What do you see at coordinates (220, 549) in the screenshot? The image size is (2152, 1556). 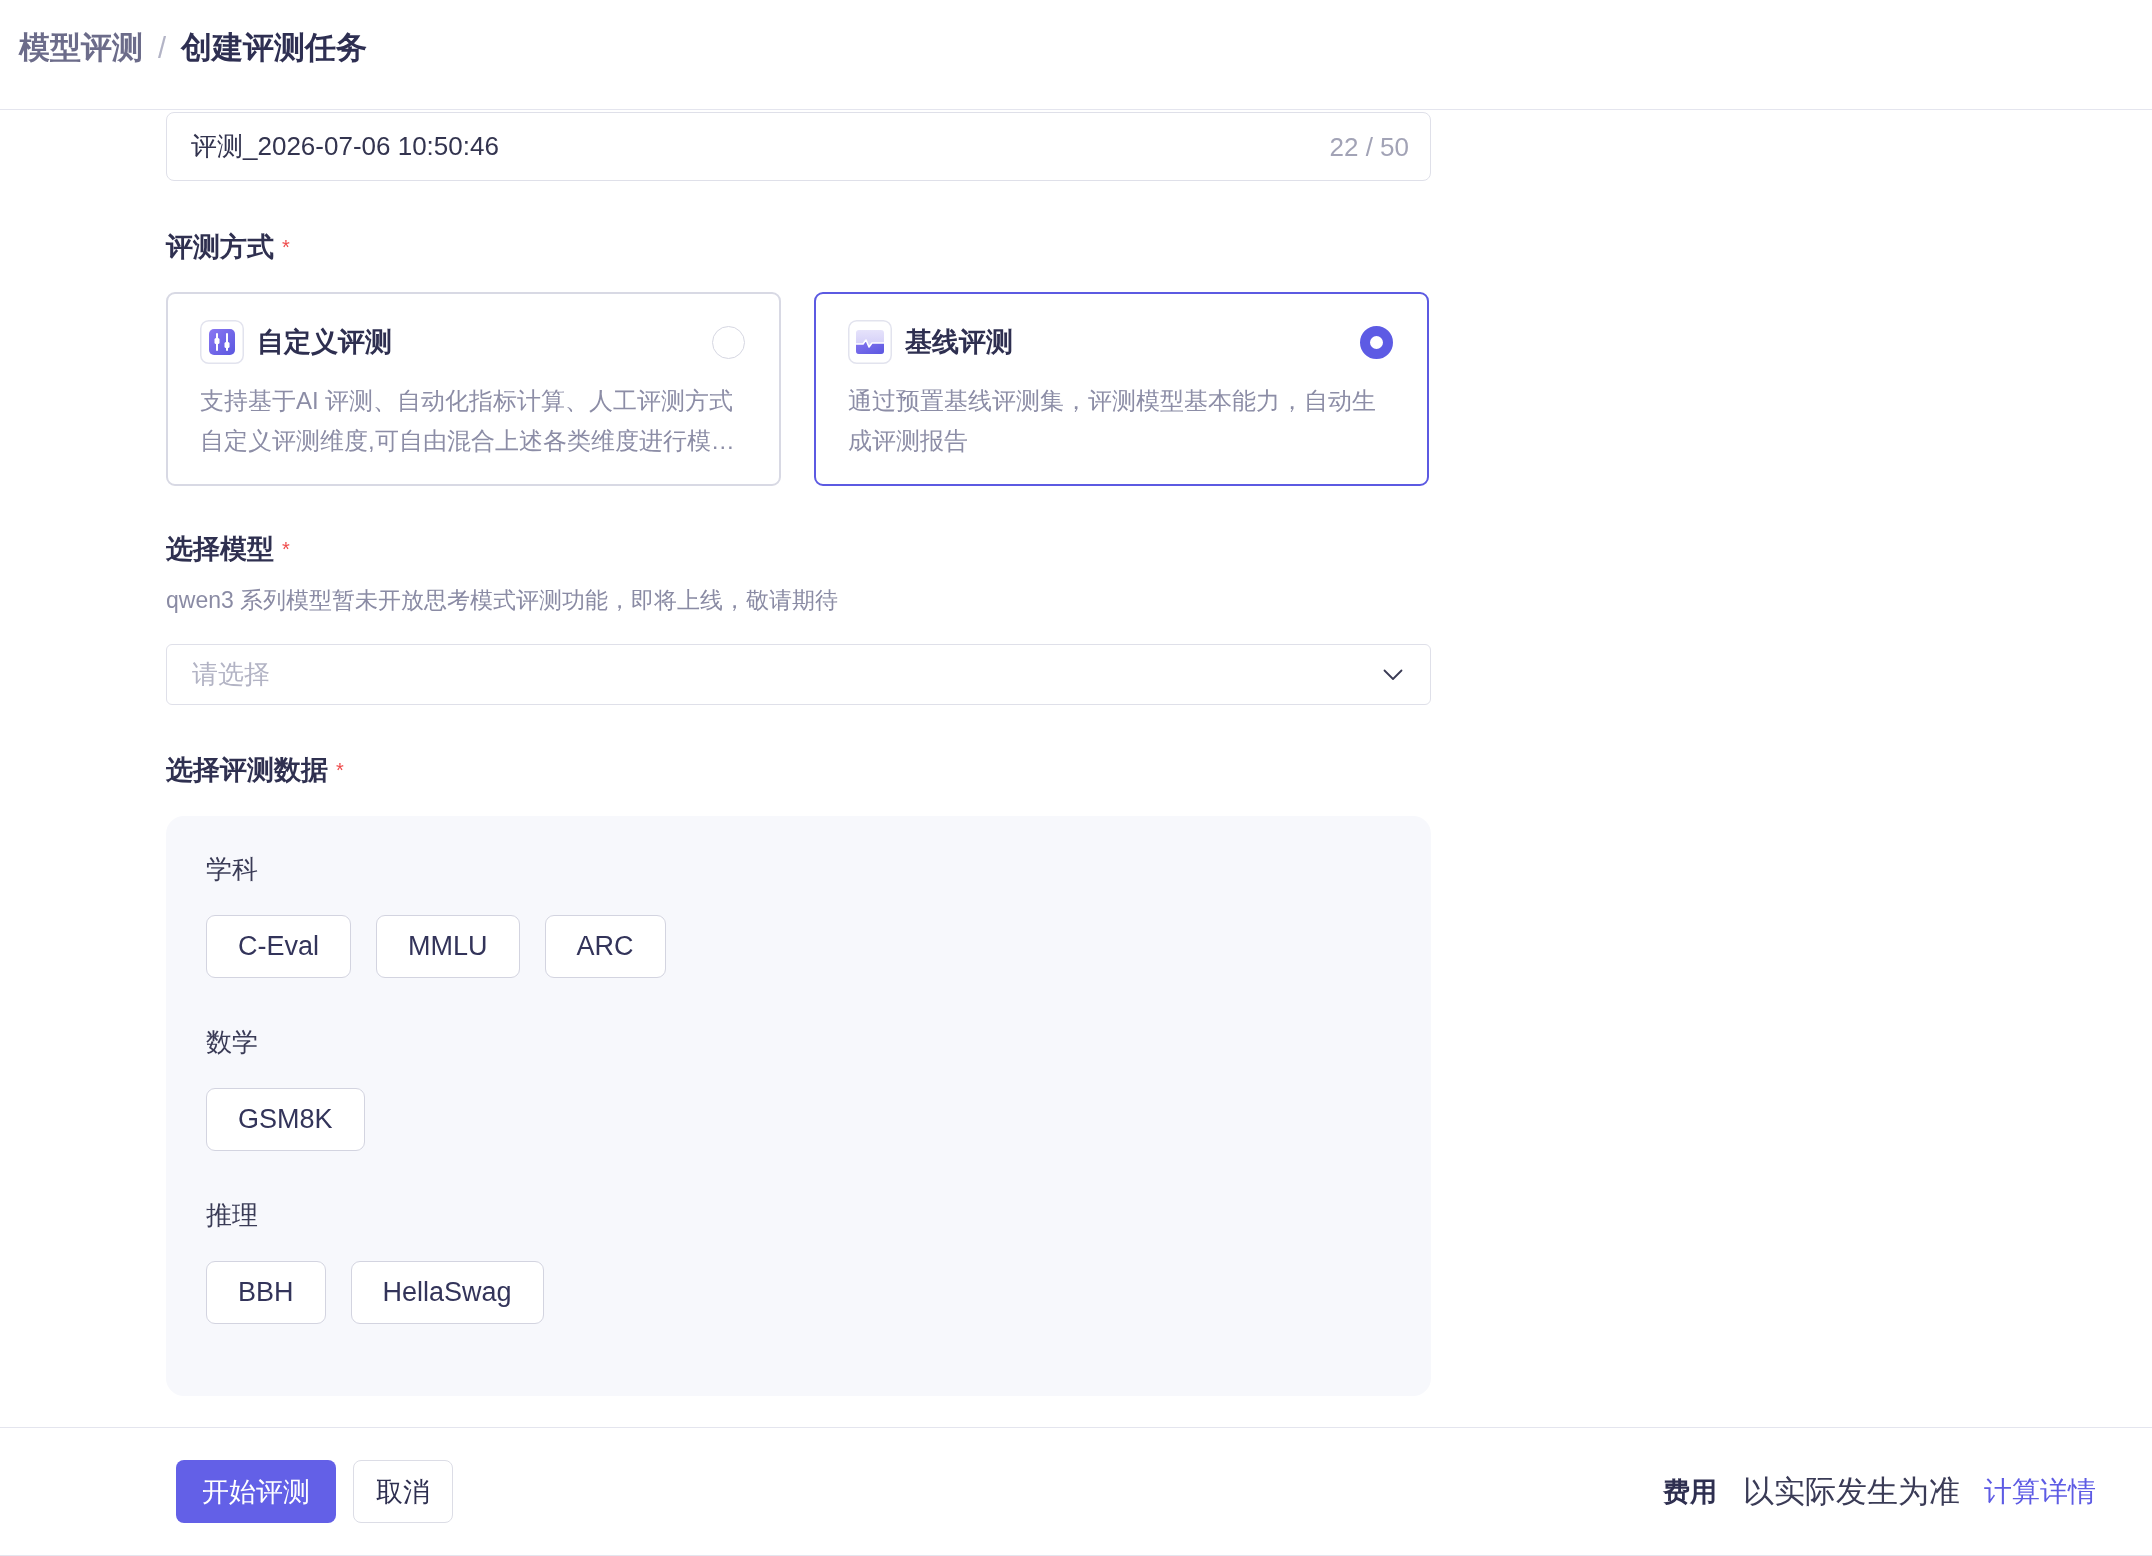 I see `section-label: 选择模型` at bounding box center [220, 549].